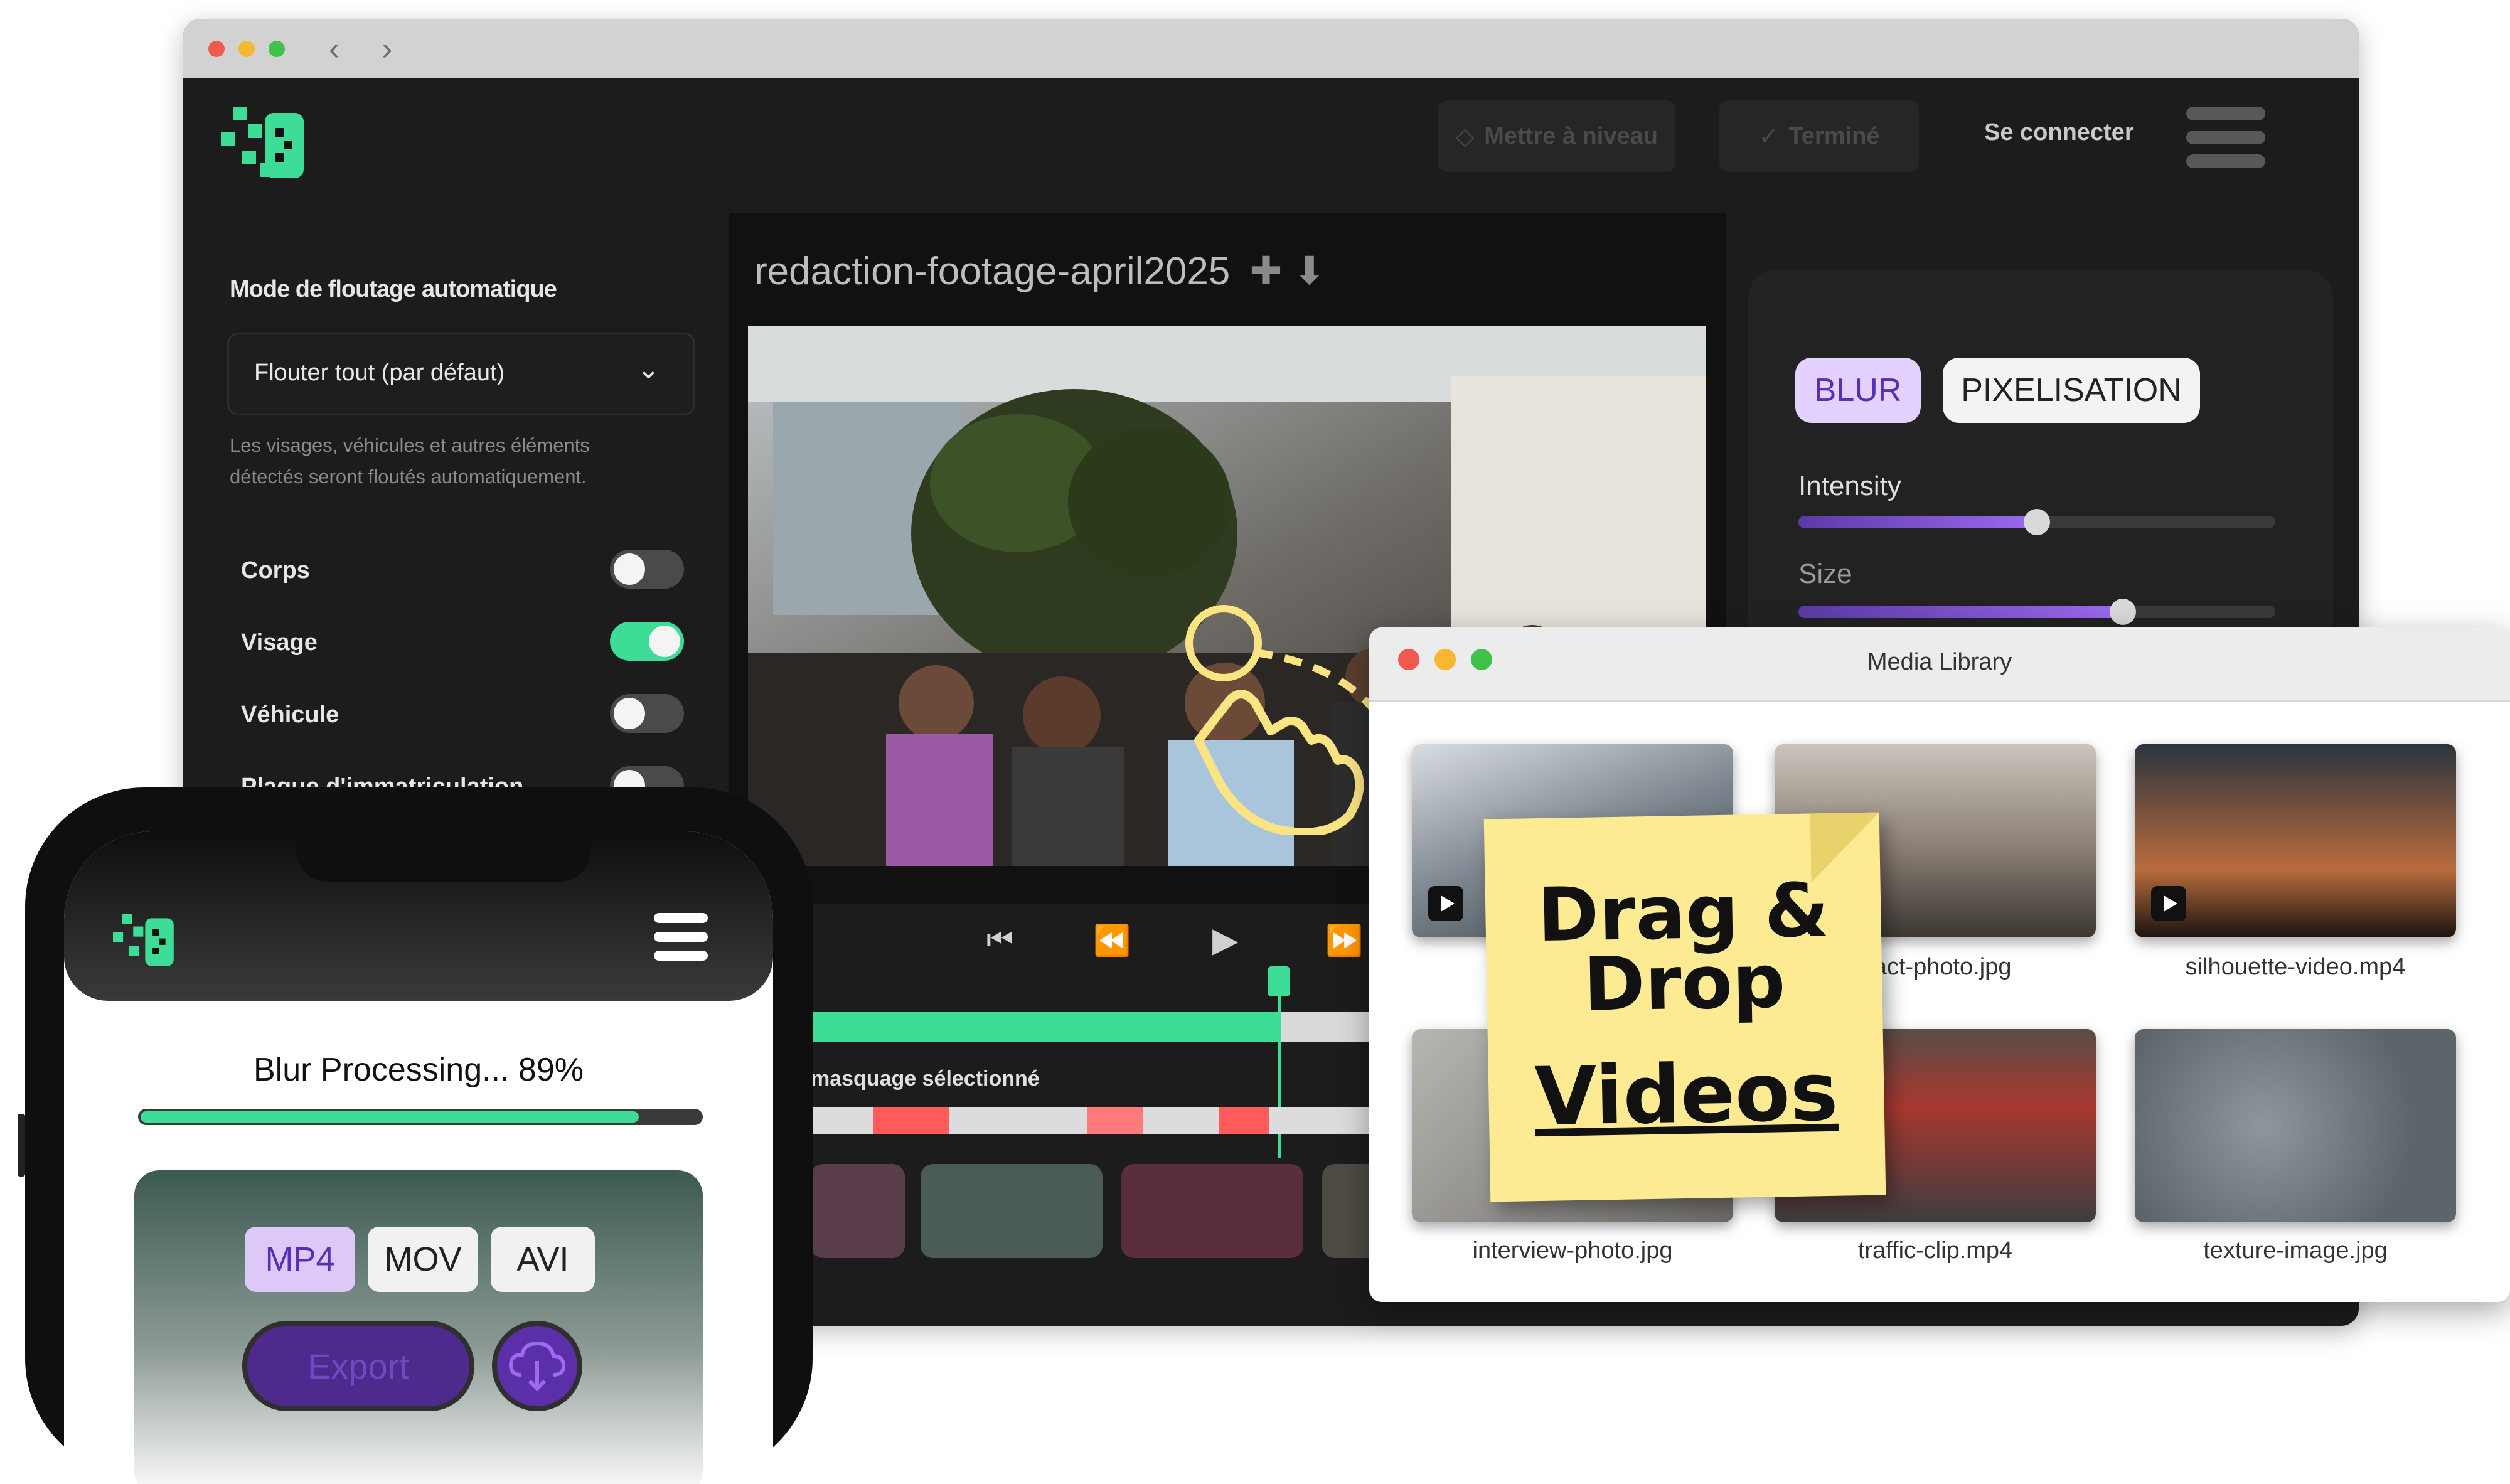 This screenshot has width=2510, height=1484. I want to click on description-line-2: détectés seront floutés automatiquement., so click(408, 477).